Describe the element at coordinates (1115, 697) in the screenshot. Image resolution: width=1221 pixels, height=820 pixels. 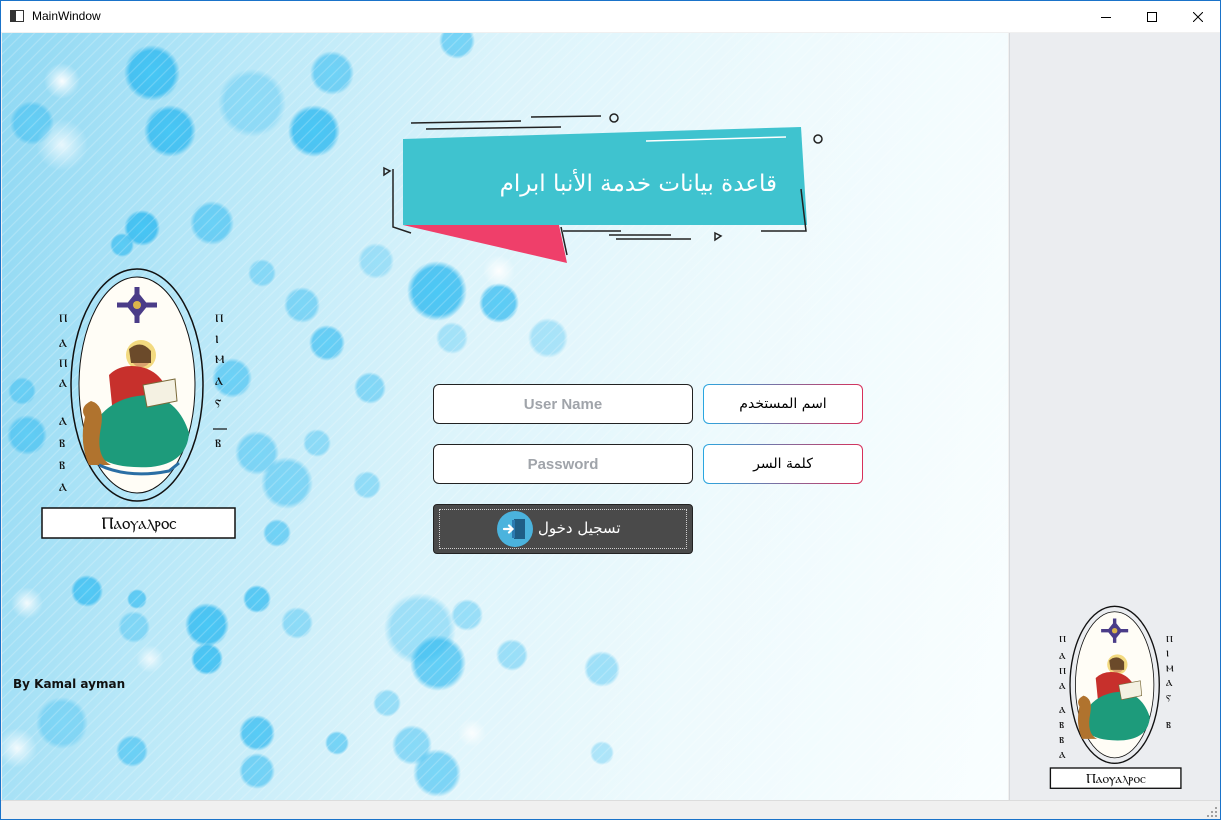
I see `saint-mark-logo-small: Ⲡⲁⲟⲩⲁⲗⲣⲟⲥ ⲡ ⲁ ⲡ ⲁ ⲁ ⲃ ⲃ ⲁ ⲡ ⲓ ⲙ ⲁ ⲋ ⲃ` at that location.